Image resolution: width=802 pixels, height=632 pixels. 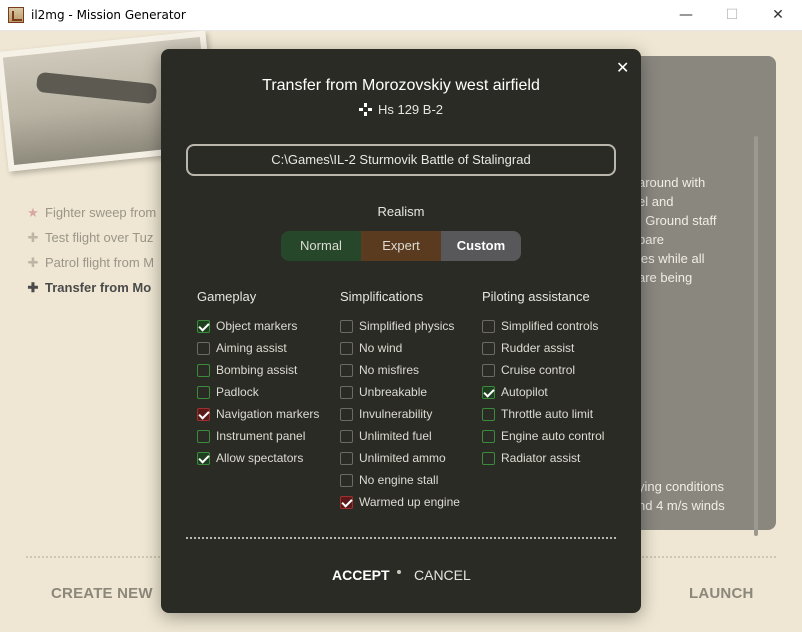 What do you see at coordinates (677, 220) in the screenshot?
I see `description-line: . Ground staff` at bounding box center [677, 220].